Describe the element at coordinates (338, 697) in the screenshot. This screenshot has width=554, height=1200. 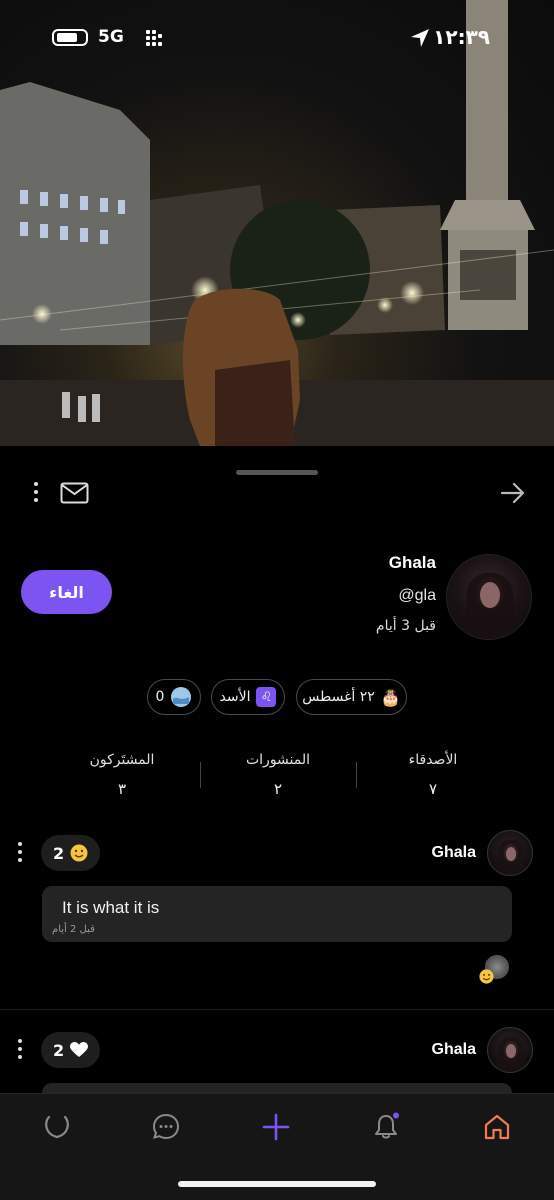
I see `birthday-label: ٢٢ أغسطس` at that location.